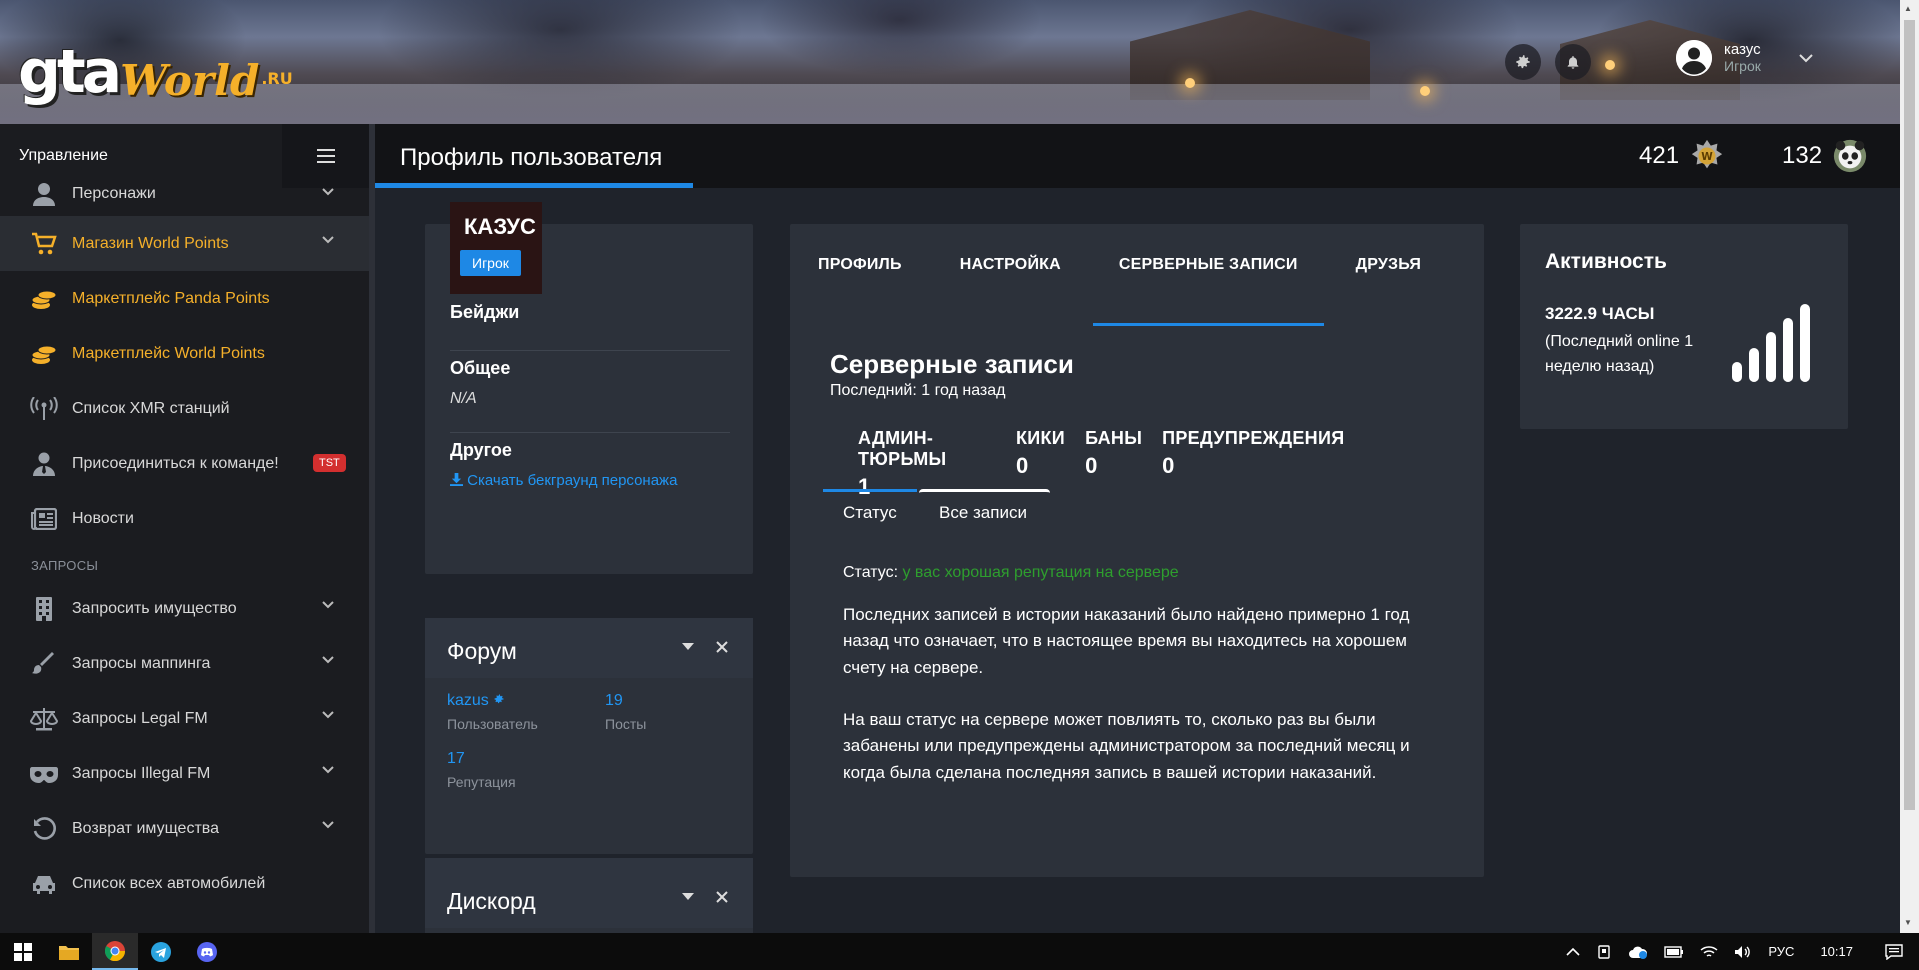  I want to click on scroll-down-arrow-icon: ▼, so click(1908, 922).